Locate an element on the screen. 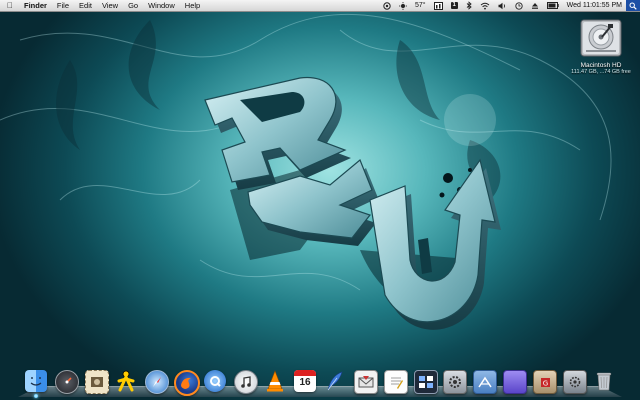 This screenshot has width=640, height=400. dock-item-applications-stack is located at coordinates (485, 383).